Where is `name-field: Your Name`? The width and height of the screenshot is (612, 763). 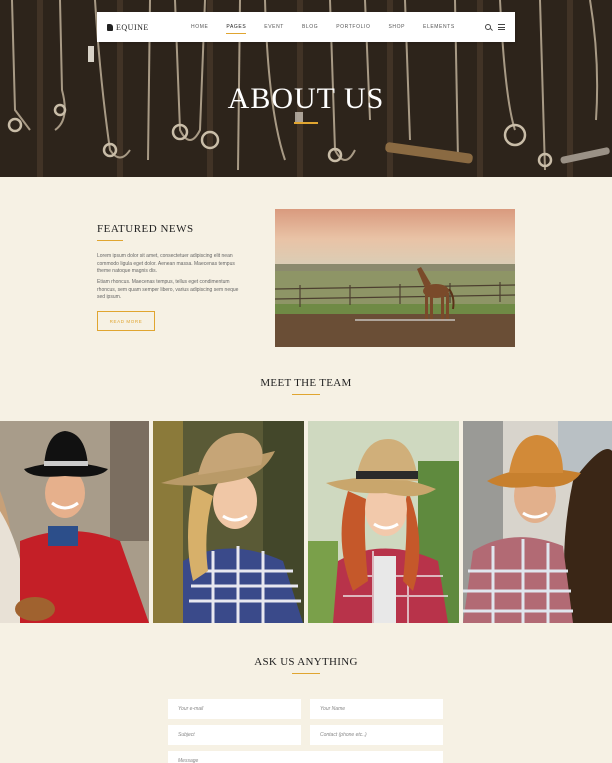 name-field: Your Name is located at coordinates (376, 709).